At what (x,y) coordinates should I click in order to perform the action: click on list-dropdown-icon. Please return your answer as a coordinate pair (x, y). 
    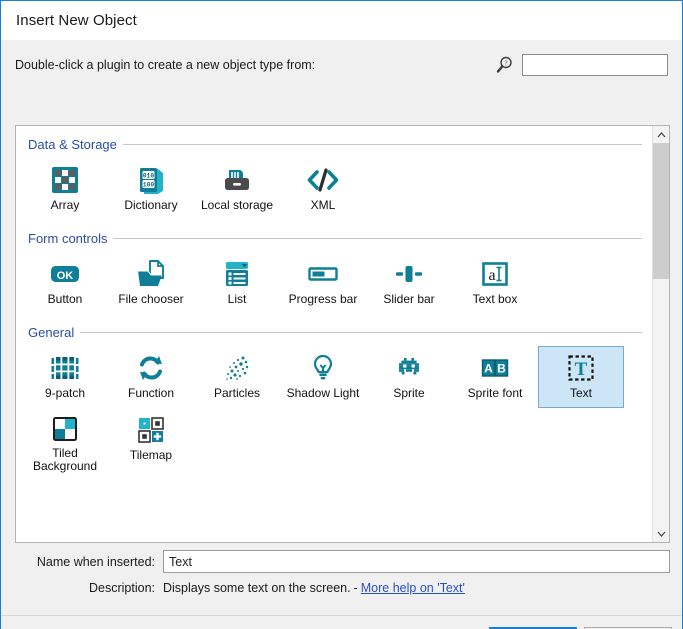
    Looking at the image, I should click on (237, 274).